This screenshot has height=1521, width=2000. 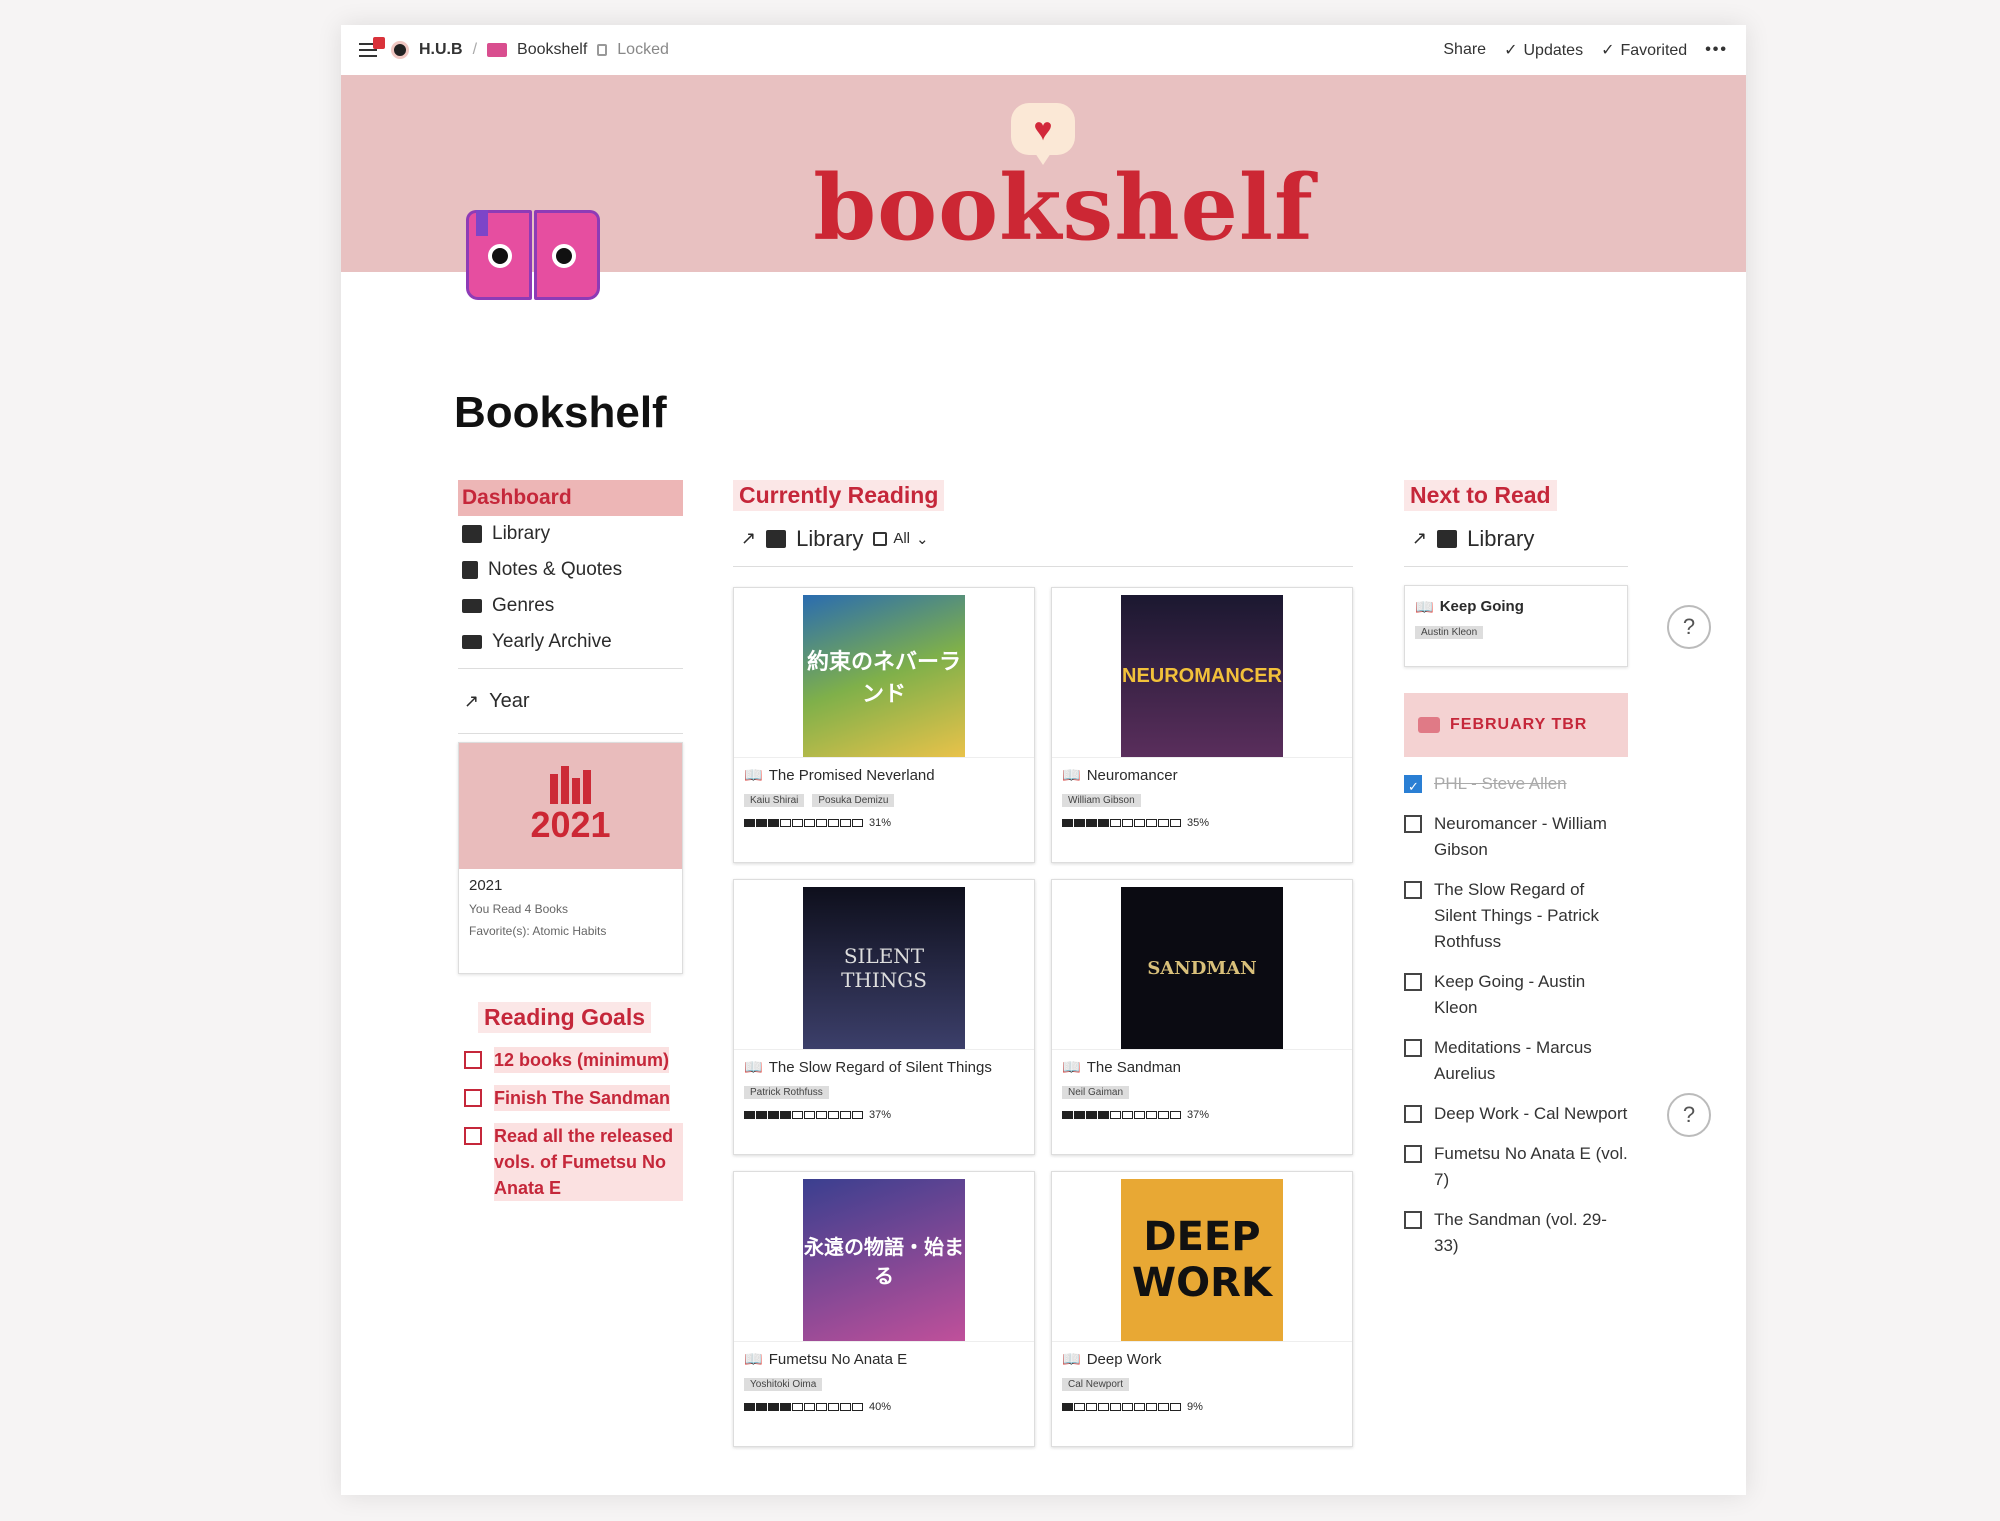 What do you see at coordinates (1133, 1067) in the screenshot?
I see `book-title: The Sandman` at bounding box center [1133, 1067].